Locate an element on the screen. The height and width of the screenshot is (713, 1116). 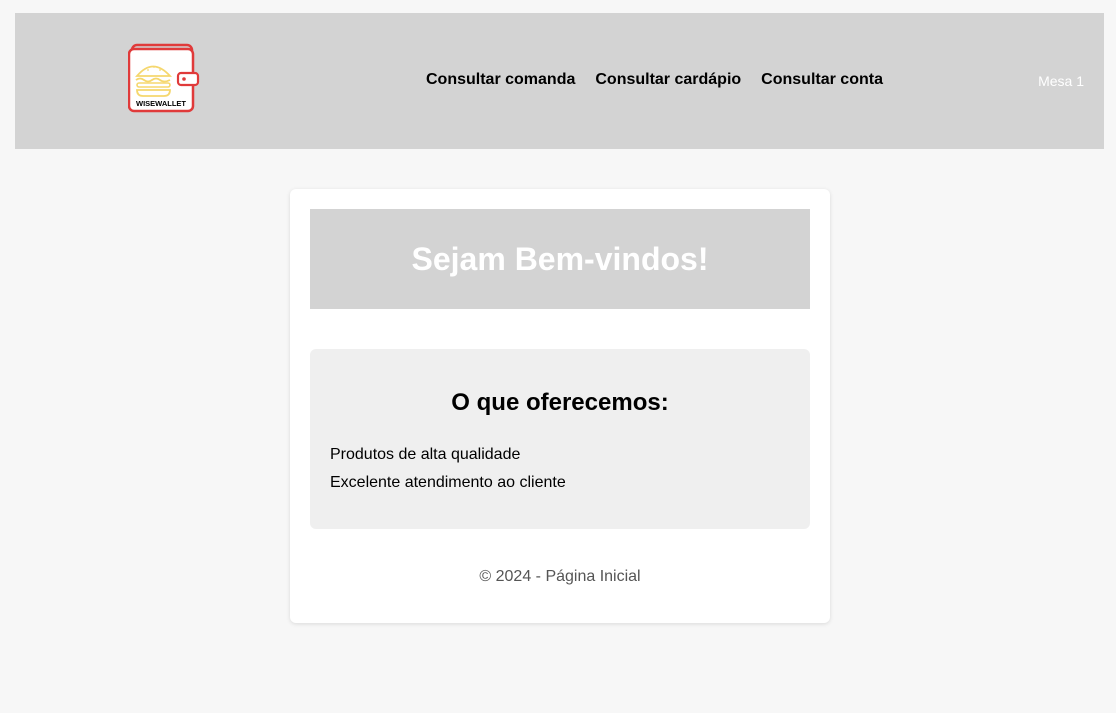
welcome-title: Sejam Bem-vindos! is located at coordinates (560, 258).